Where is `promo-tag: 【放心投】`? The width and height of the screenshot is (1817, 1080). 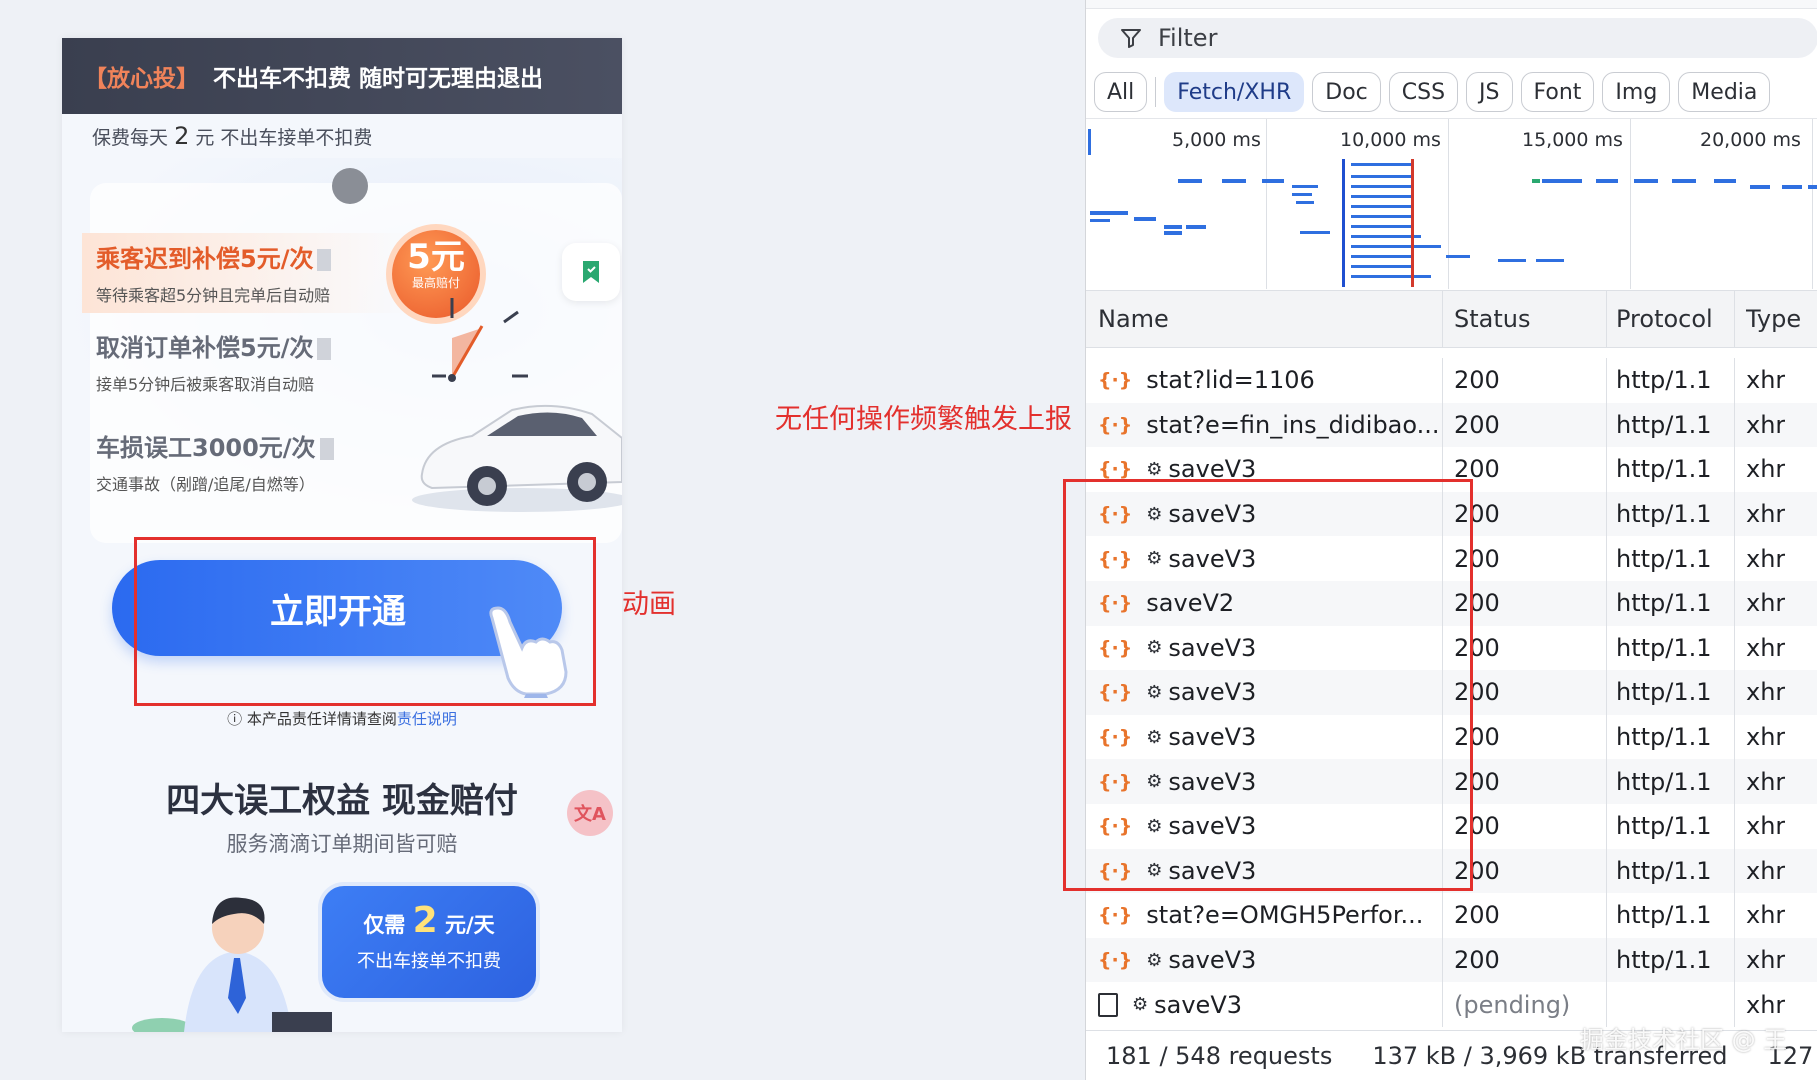
promo-tag: 【放心投】 is located at coordinates (141, 79).